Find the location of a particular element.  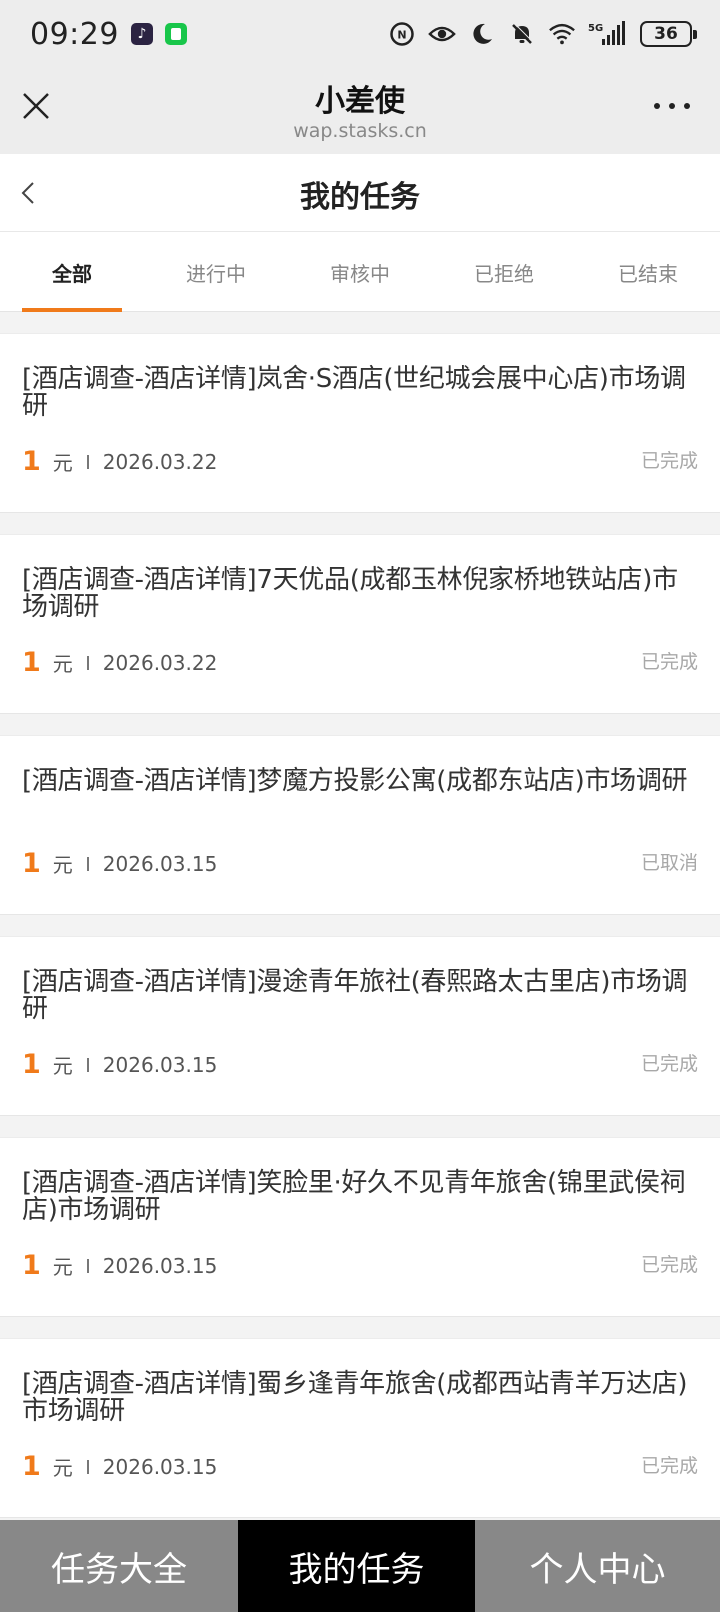

status-right: N 5G 36 is located at coordinates (542, 34).